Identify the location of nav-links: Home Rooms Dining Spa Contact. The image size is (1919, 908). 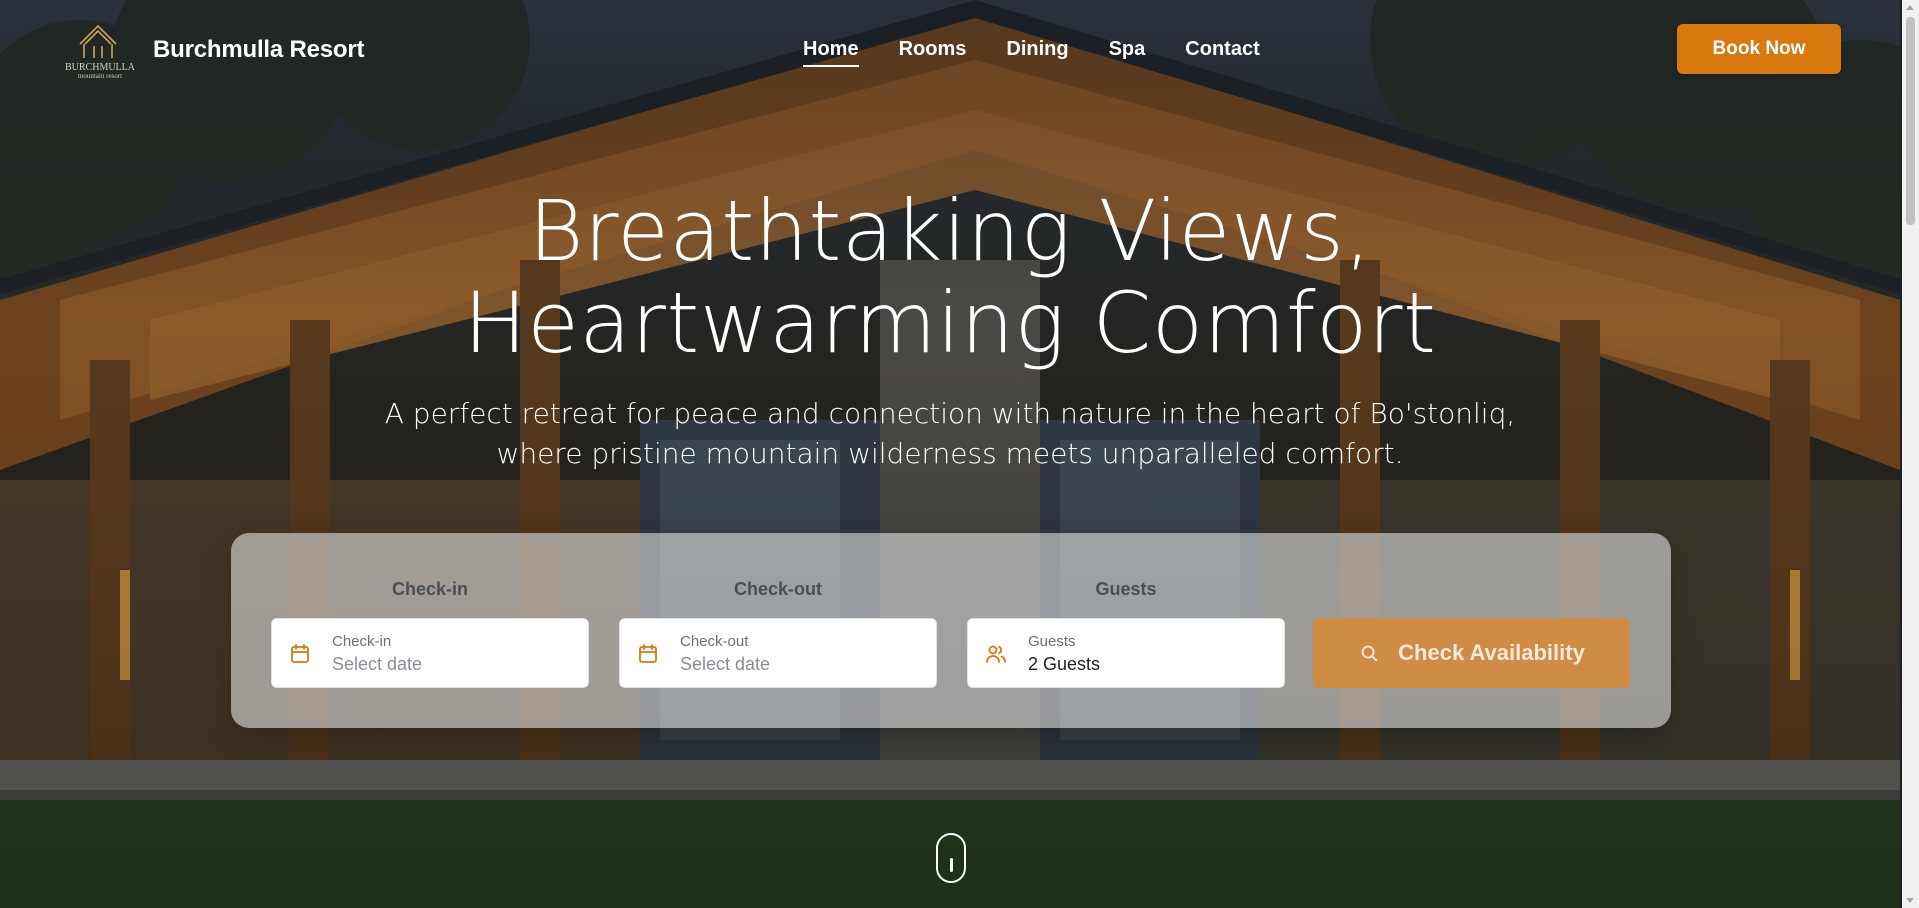
(1051, 52).